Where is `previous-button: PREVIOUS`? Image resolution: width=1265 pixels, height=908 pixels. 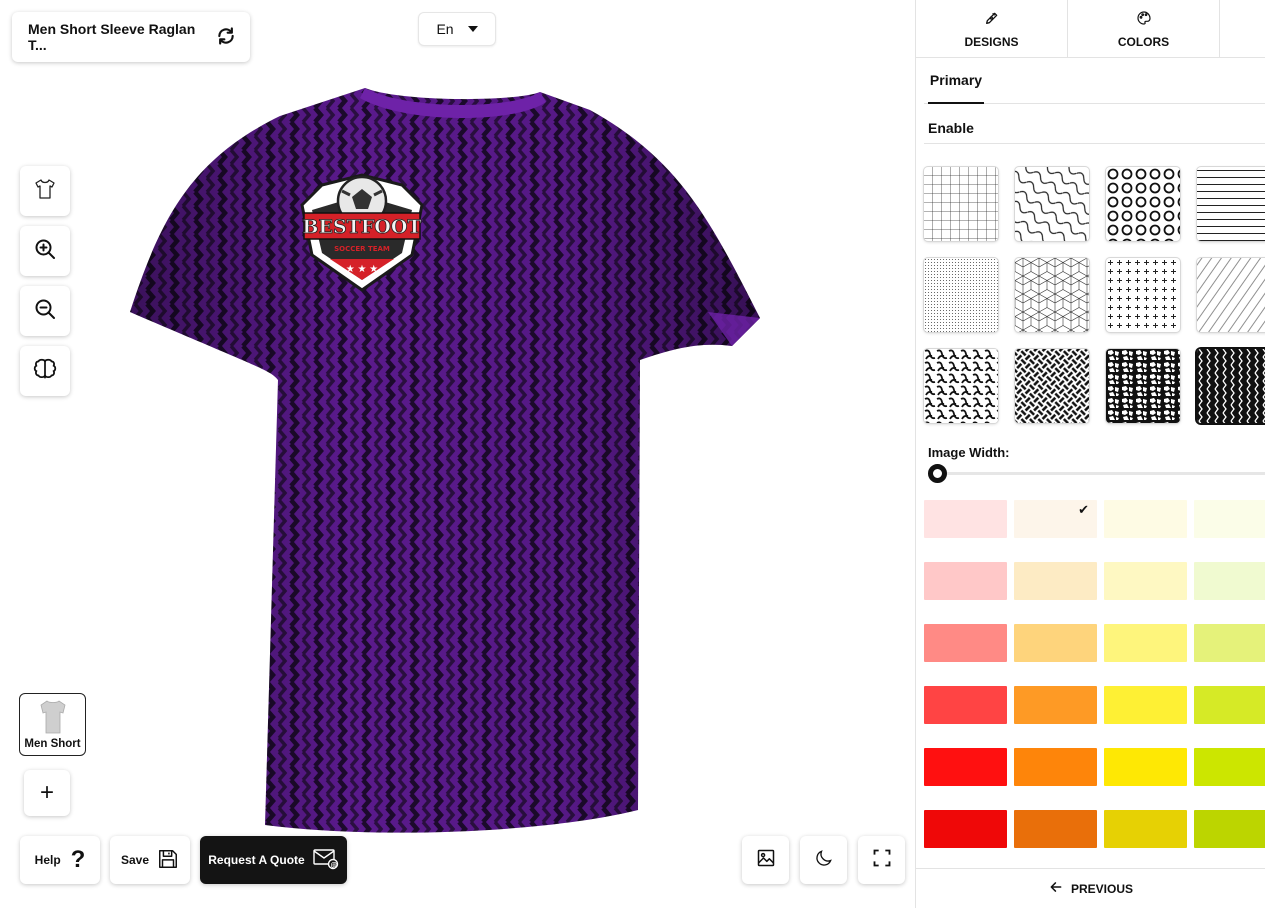
previous-button: PREVIOUS is located at coordinates (1090, 888).